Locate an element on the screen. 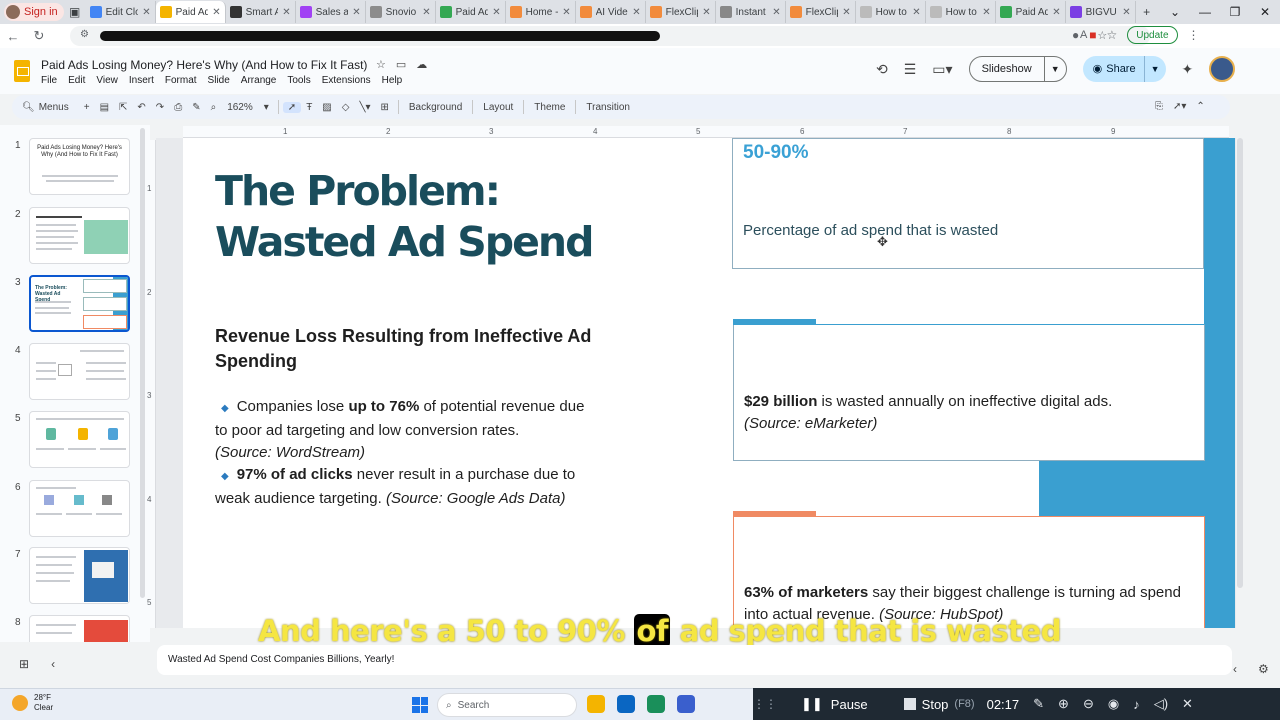 This screenshot has height=720, width=1280. menu-item-arrange: Arrange is located at coordinates (259, 80).